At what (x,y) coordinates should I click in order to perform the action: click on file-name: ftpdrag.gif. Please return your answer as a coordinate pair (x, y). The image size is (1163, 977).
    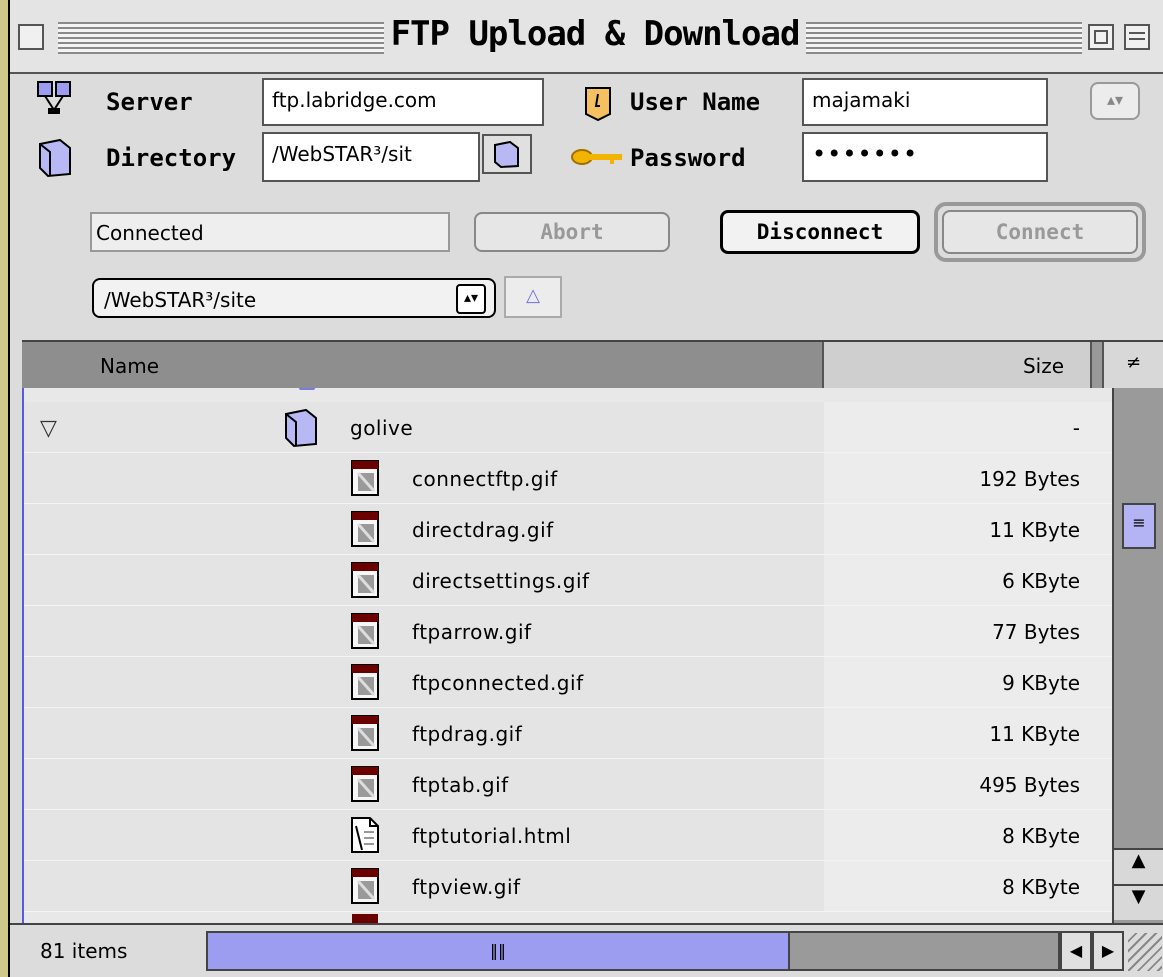
    Looking at the image, I should click on (467, 734).